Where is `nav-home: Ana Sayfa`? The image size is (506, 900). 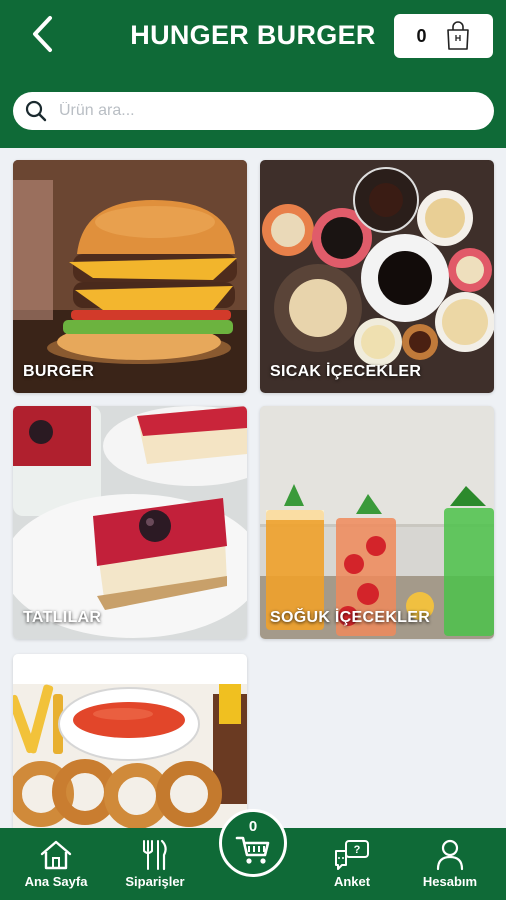 nav-home: Ana Sayfa is located at coordinates (56, 864).